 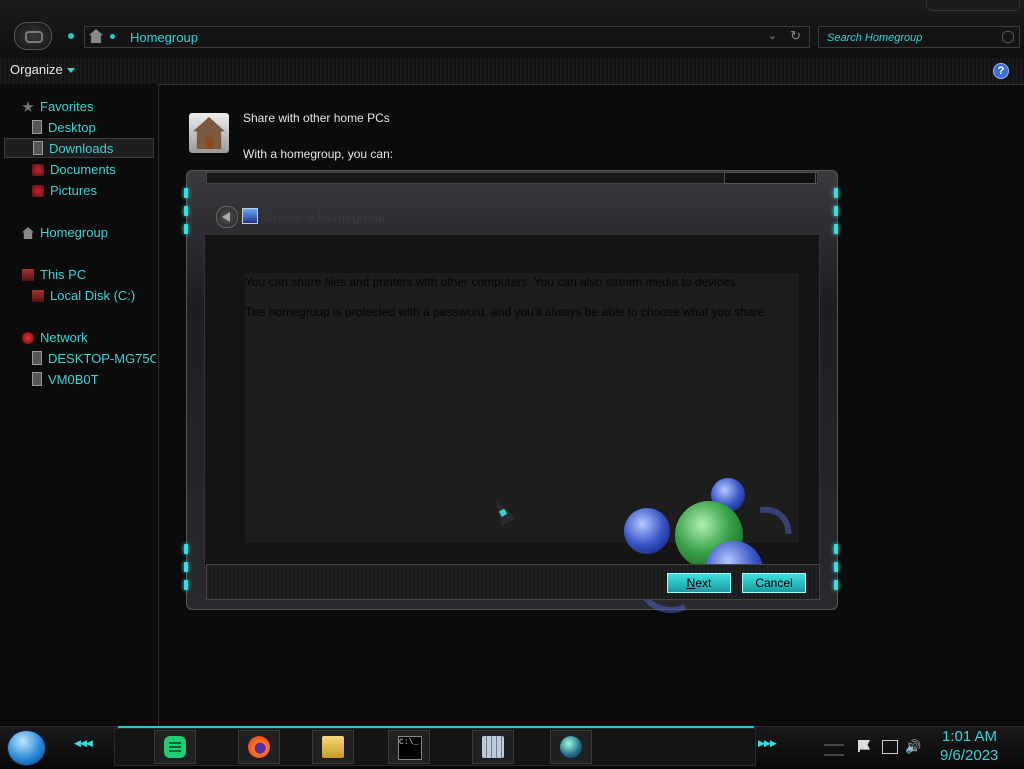 What do you see at coordinates (70, 71) in the screenshot?
I see `caret-down-icon` at bounding box center [70, 71].